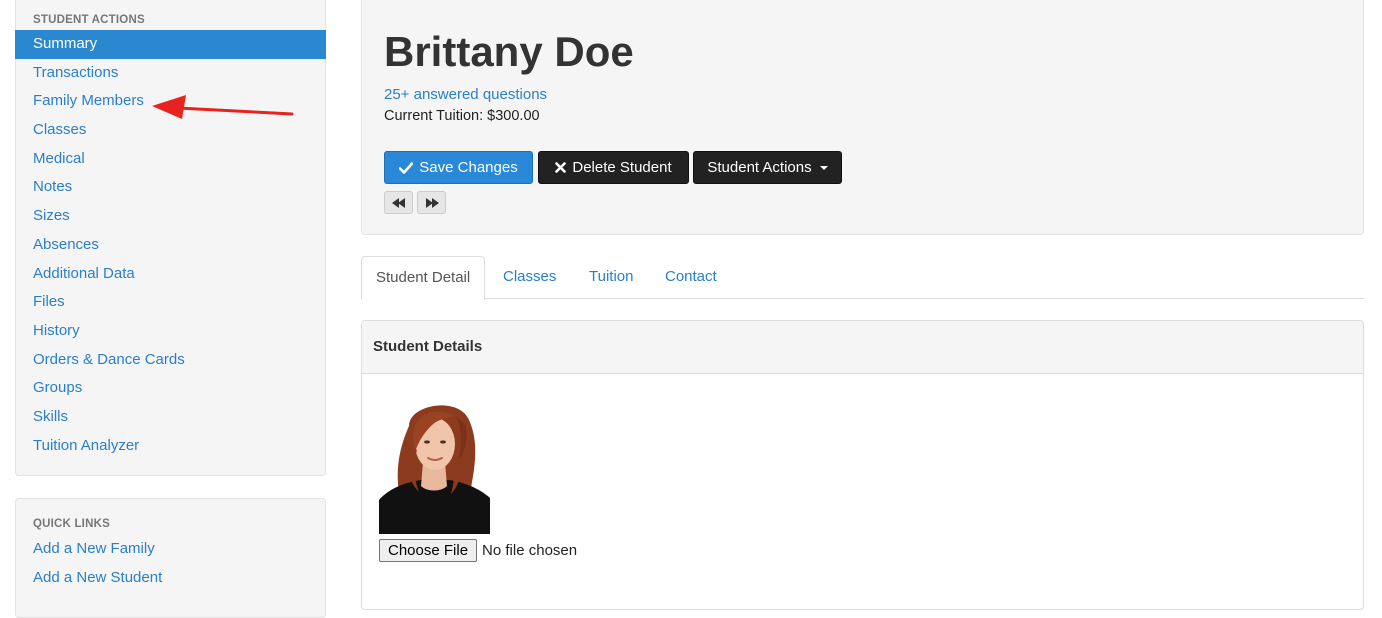 This screenshot has height=618, width=1382. What do you see at coordinates (561, 167) in the screenshot?
I see `close-icon` at bounding box center [561, 167].